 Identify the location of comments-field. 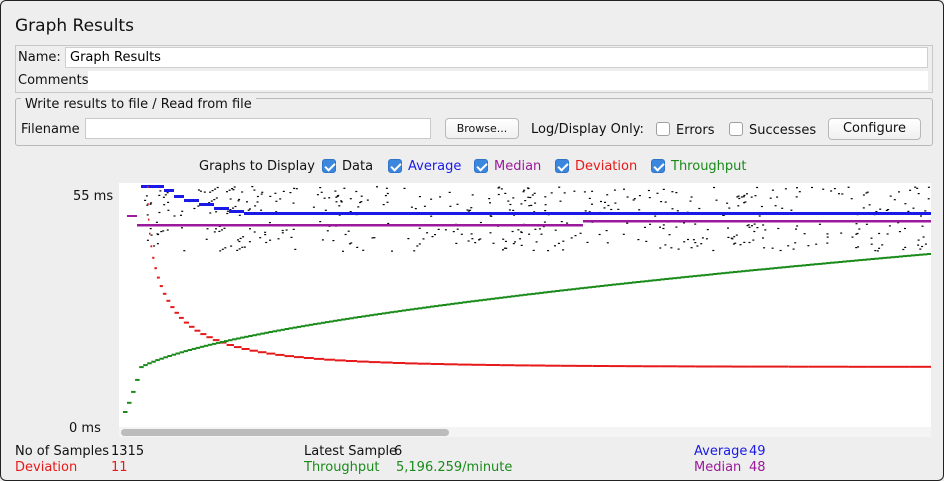
(508, 80).